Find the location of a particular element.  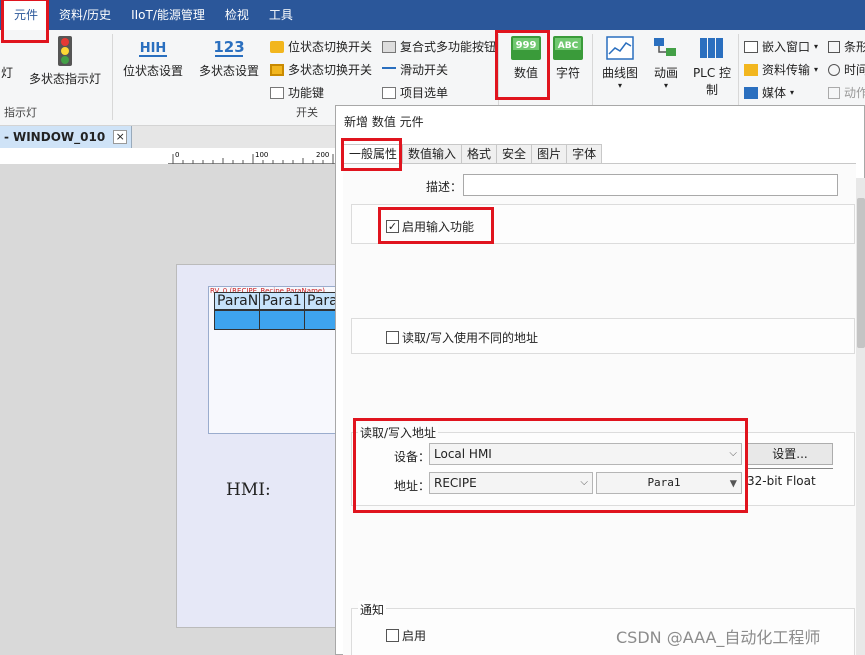

tab-format: 格式 is located at coordinates (480, 154).